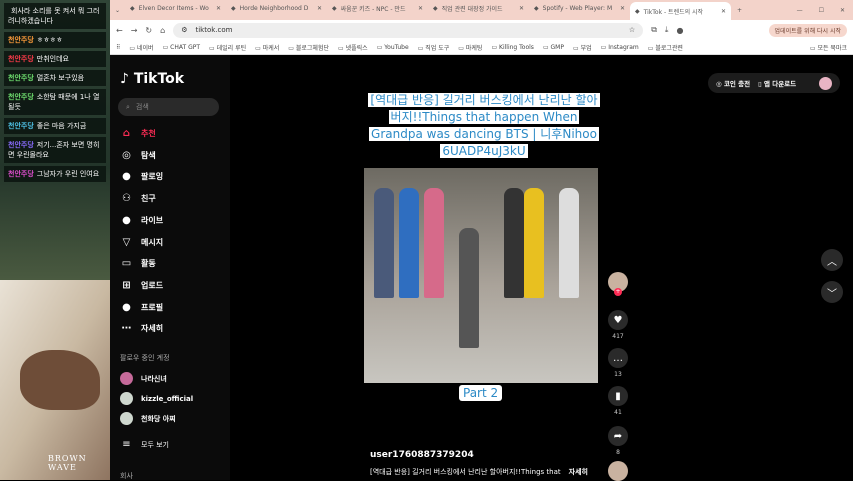 This screenshot has height=481, width=853. Describe the element at coordinates (21, 78) in the screenshot. I see `chat-author: 천안주당` at that location.